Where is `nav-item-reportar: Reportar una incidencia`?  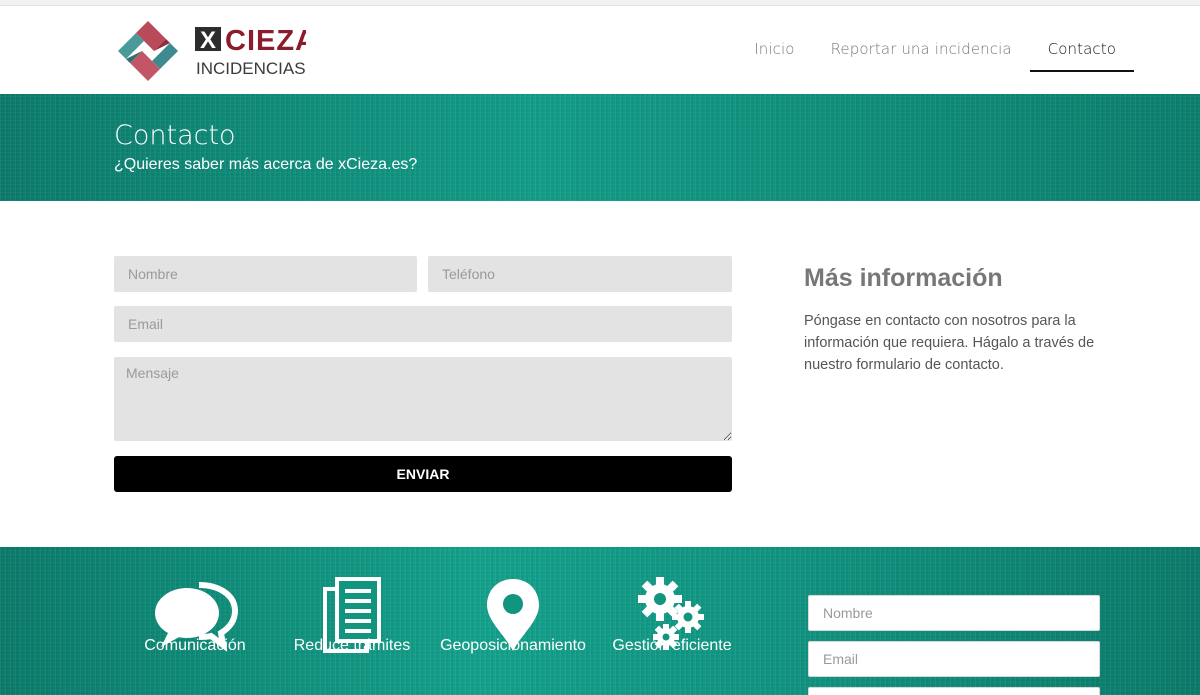 nav-item-reportar: Reportar una incidencia is located at coordinates (921, 52).